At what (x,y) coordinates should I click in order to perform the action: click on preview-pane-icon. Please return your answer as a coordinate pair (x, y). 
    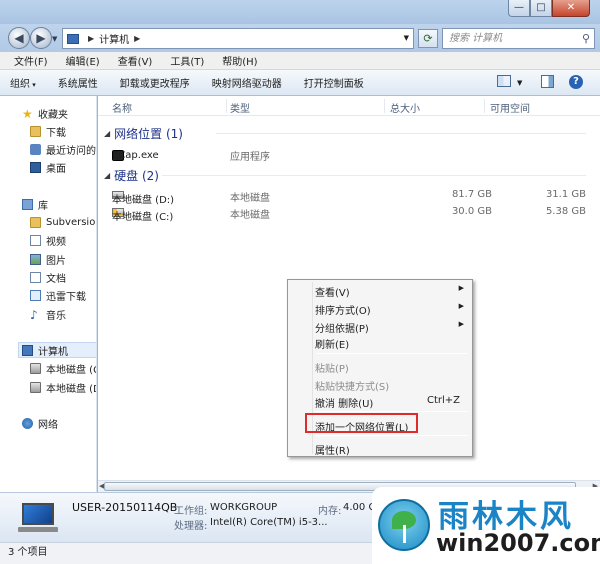
    Looking at the image, I should click on (547, 81).